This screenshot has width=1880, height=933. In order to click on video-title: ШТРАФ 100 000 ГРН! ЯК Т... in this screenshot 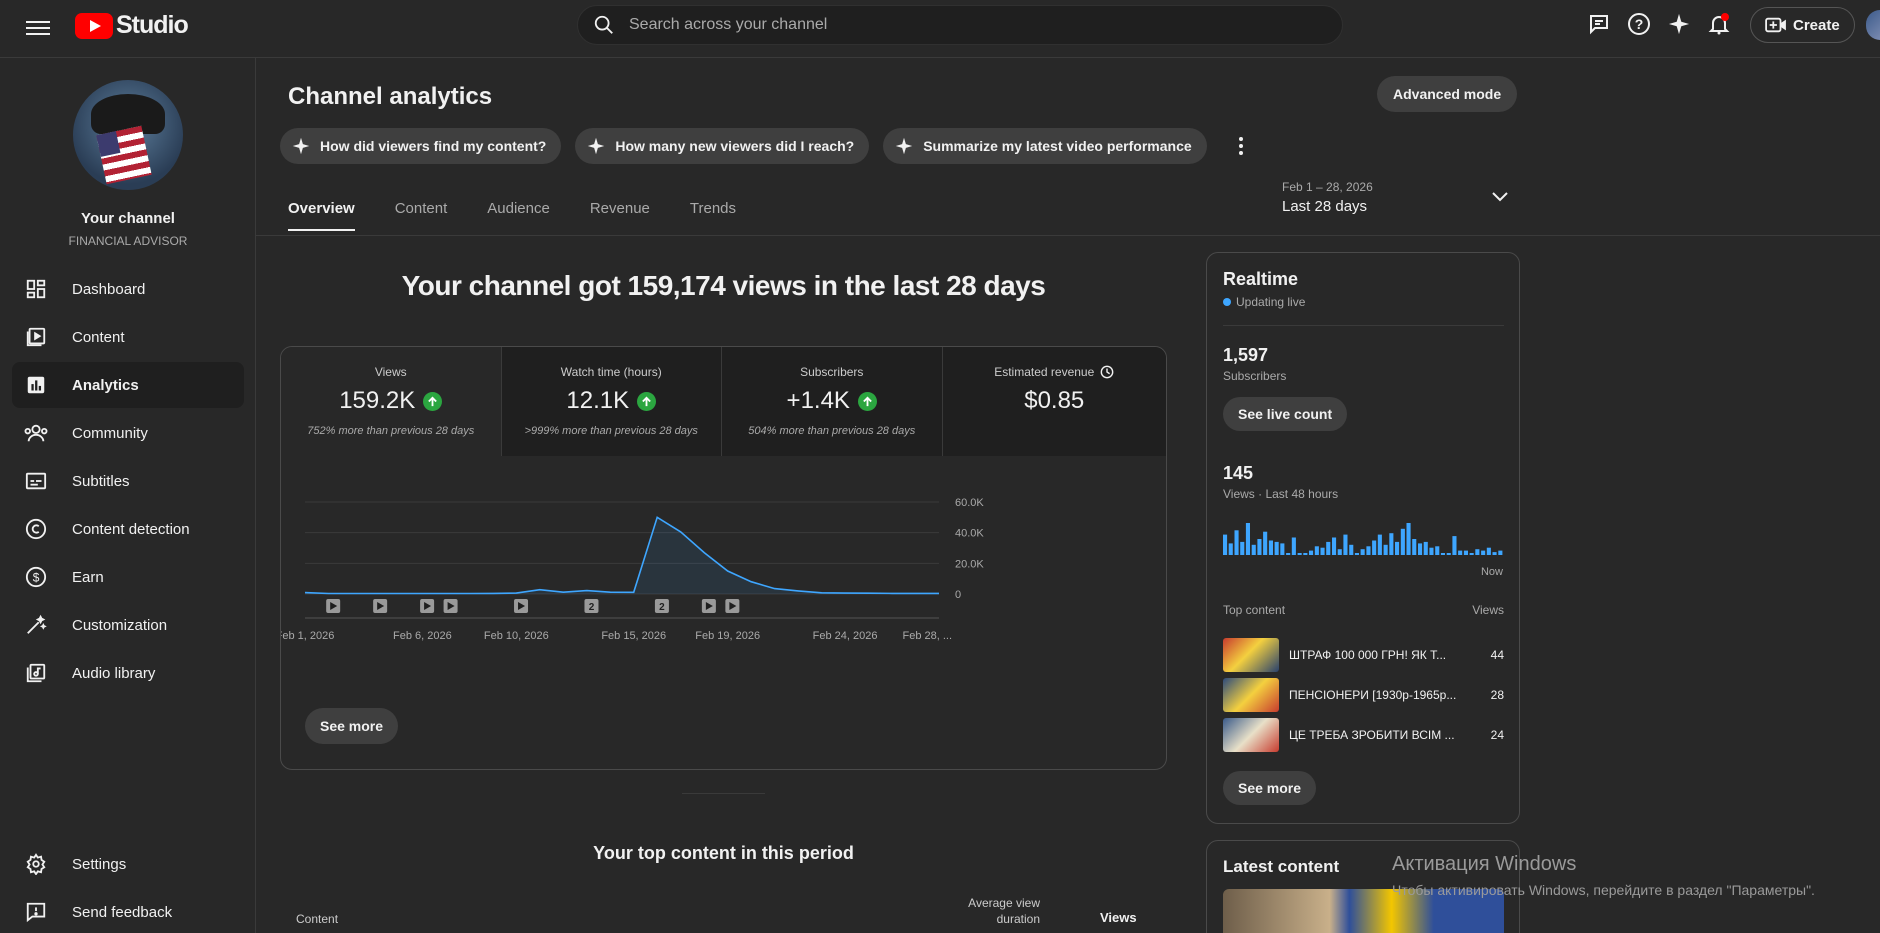, I will do `click(1368, 655)`.